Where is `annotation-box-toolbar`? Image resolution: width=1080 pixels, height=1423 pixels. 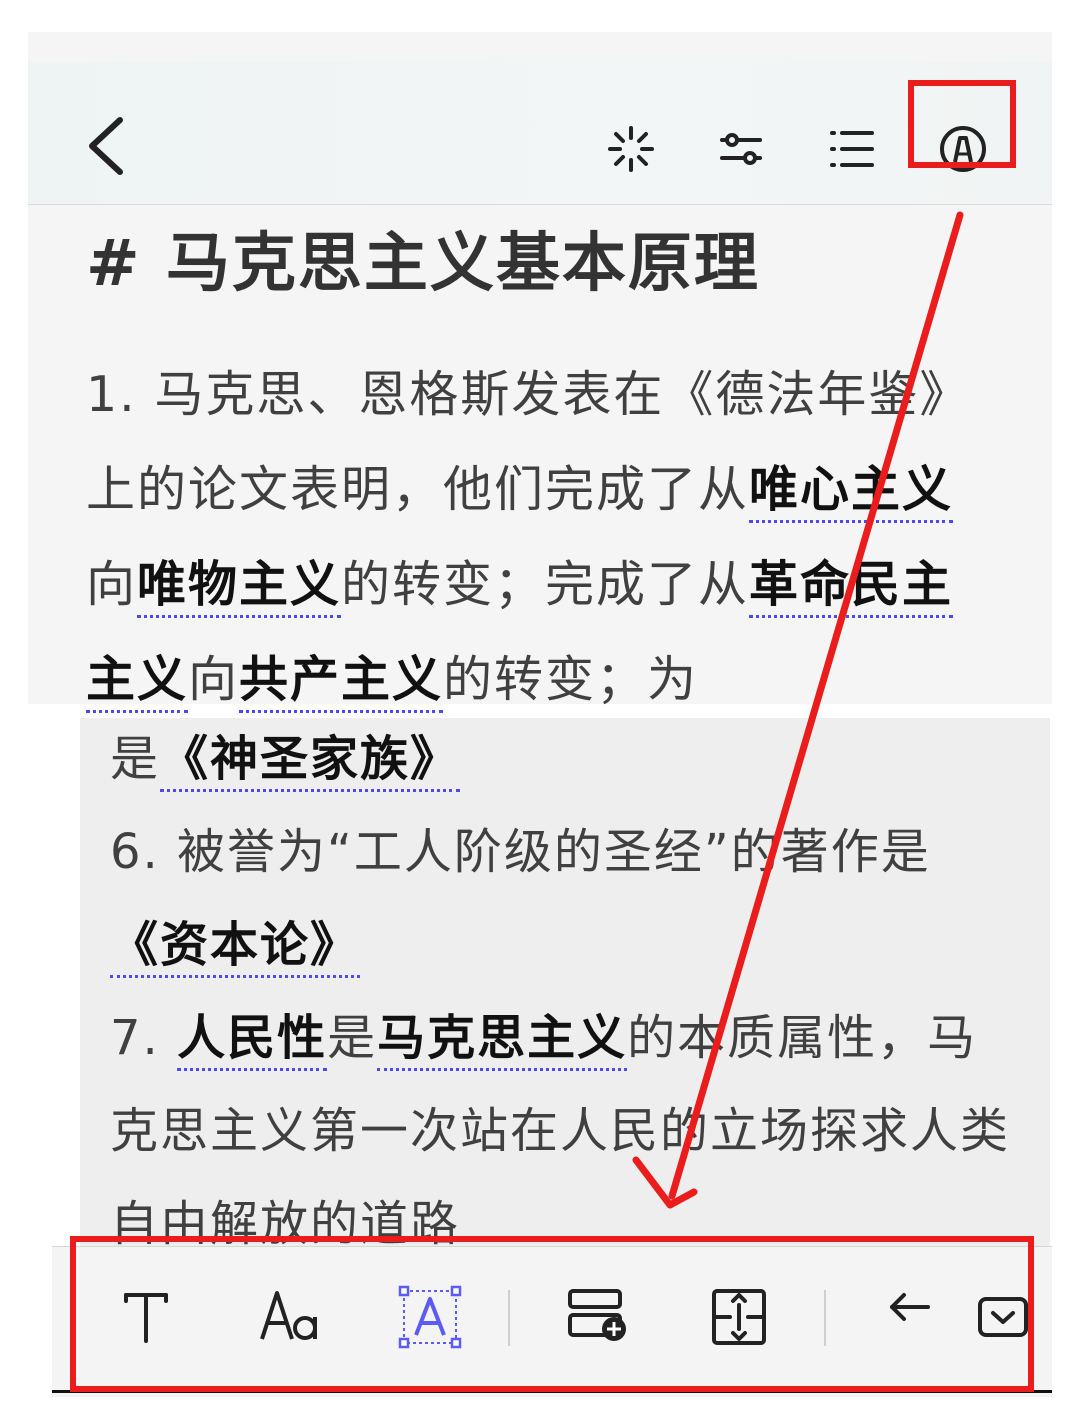 annotation-box-toolbar is located at coordinates (552, 1314).